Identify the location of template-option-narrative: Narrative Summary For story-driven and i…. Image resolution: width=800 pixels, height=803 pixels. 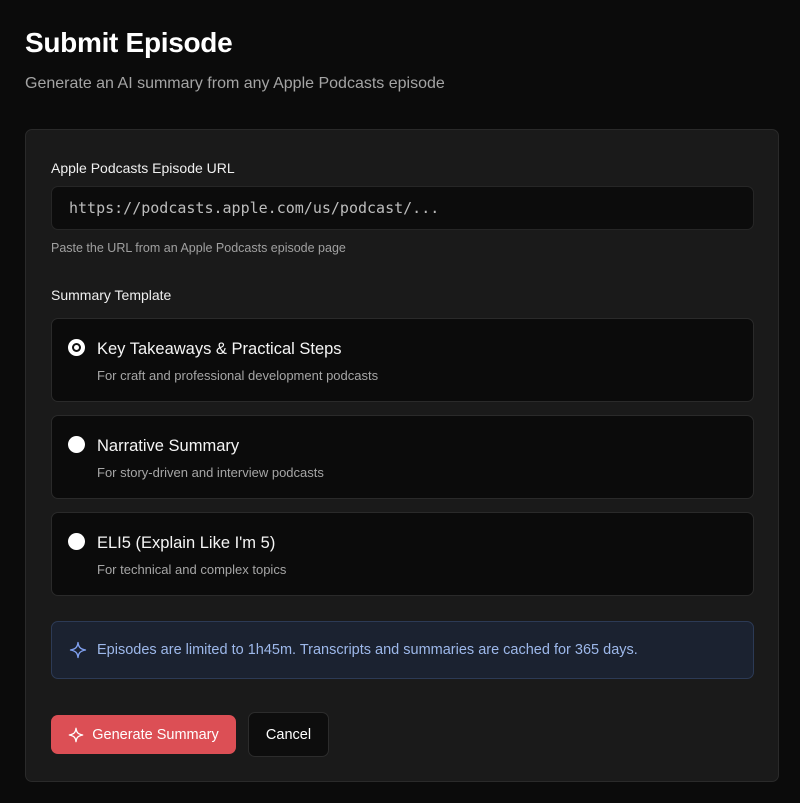
(402, 457).